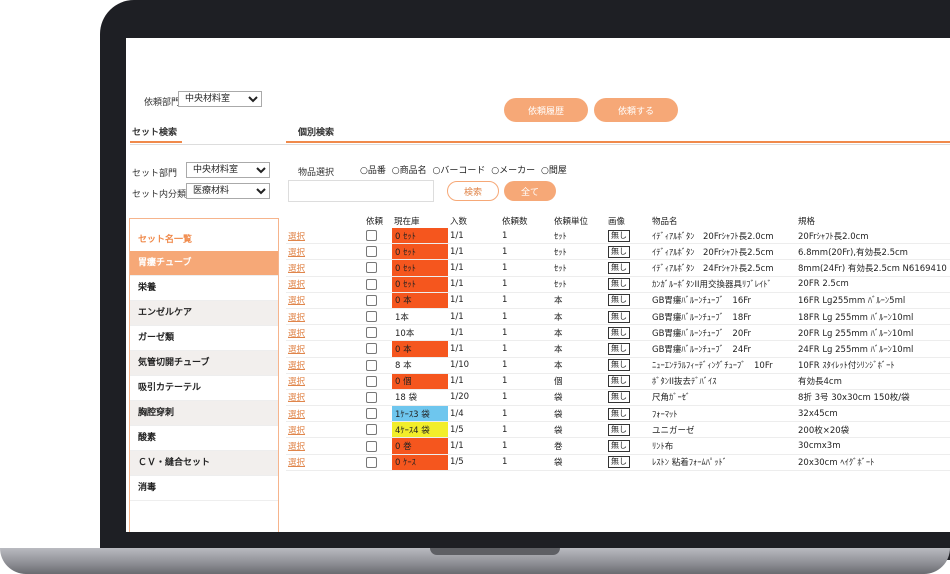  What do you see at coordinates (873, 381) in the screenshot?
I see `spec-cell: 有効長4cm` at bounding box center [873, 381].